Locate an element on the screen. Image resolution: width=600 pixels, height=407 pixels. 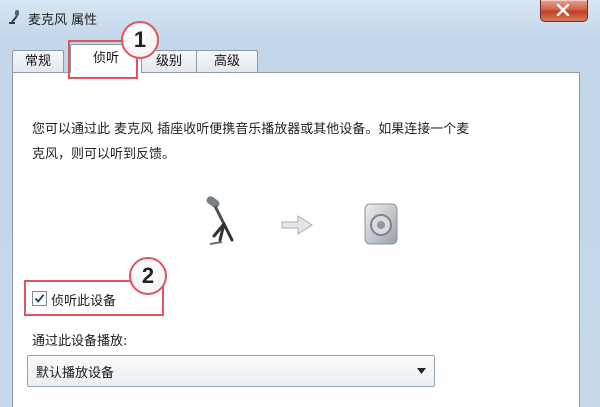
title-bar: 麦克风 属性 is located at coordinates (300, 18).